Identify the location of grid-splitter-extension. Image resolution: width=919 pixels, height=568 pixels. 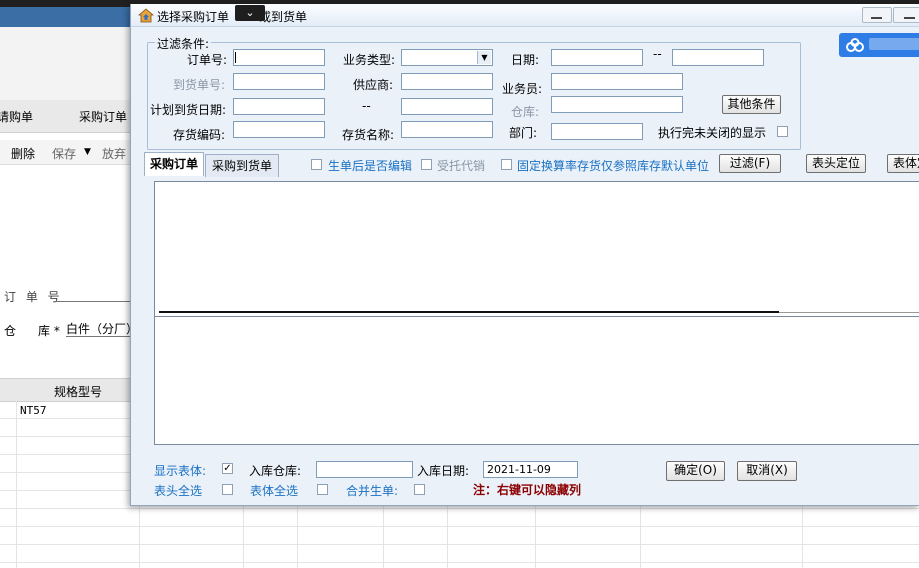
(849, 312).